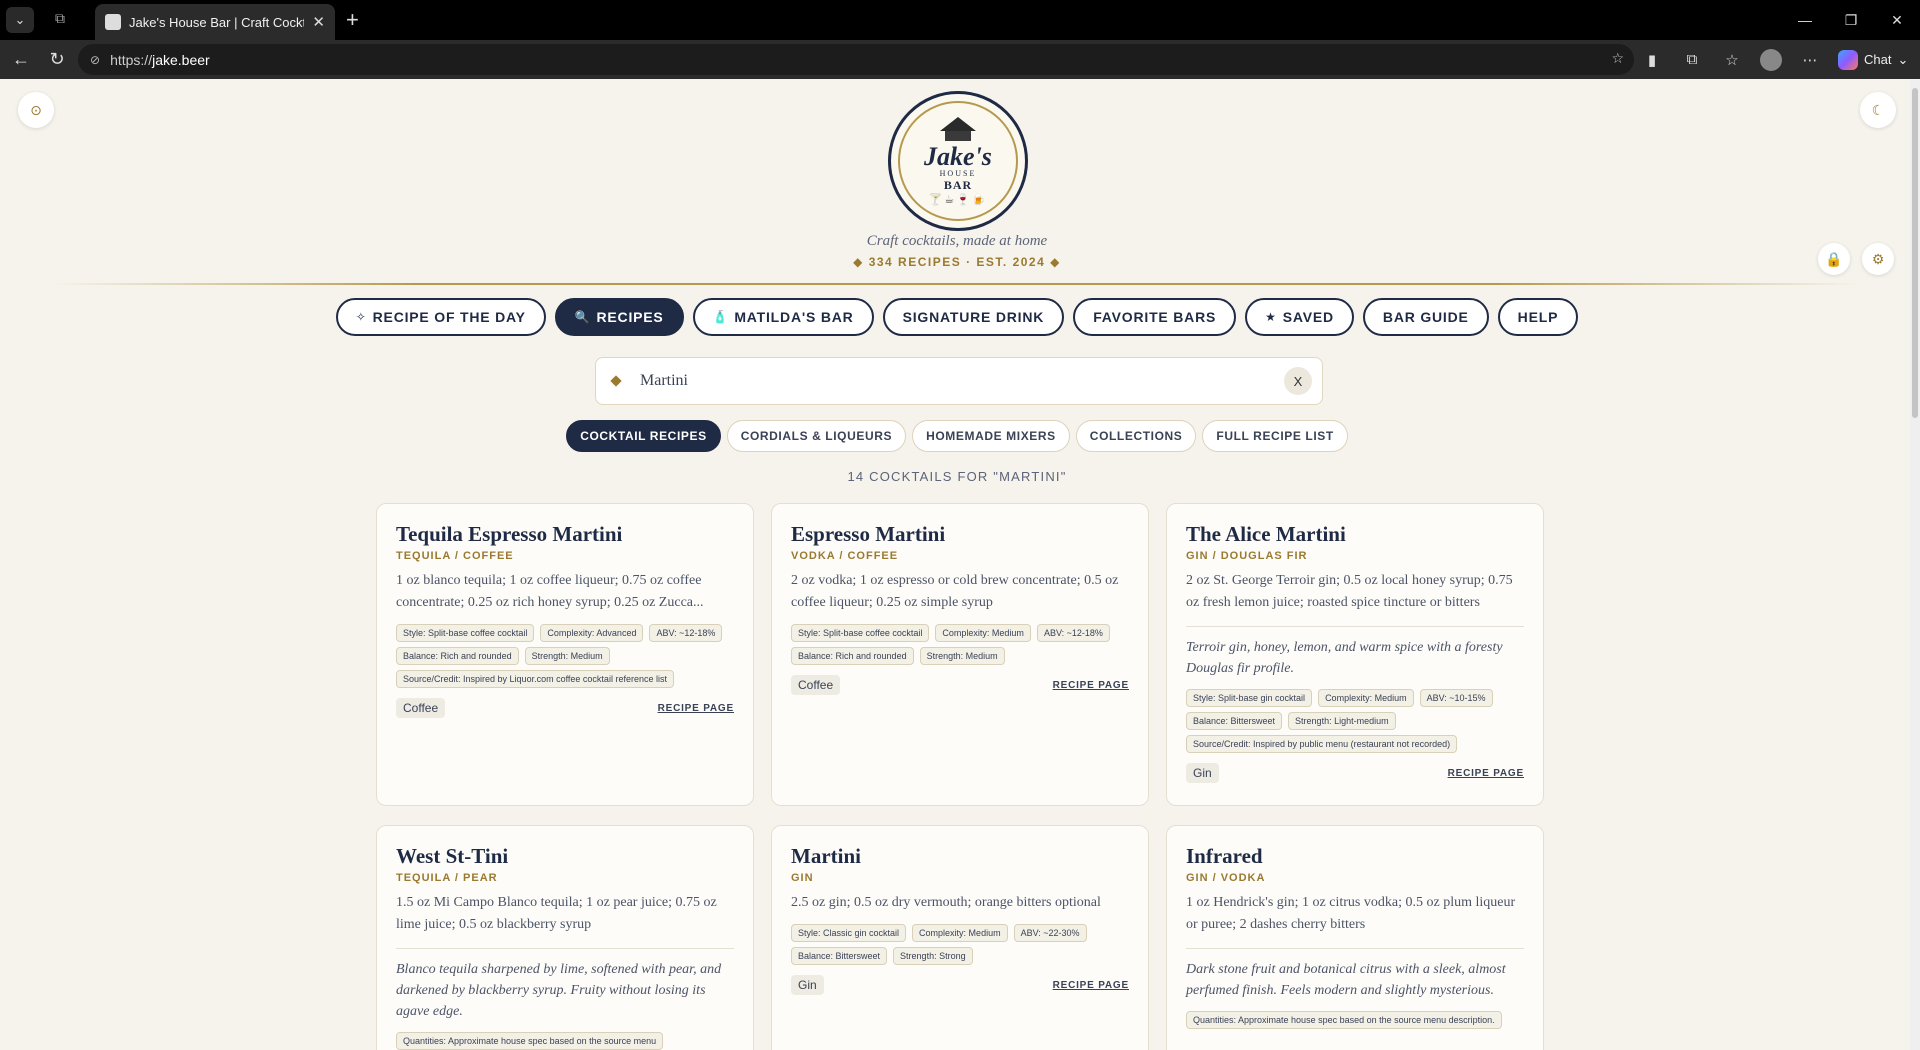 This screenshot has height=1050, width=1920. I want to click on recipe-title: Espresso Martini, so click(960, 534).